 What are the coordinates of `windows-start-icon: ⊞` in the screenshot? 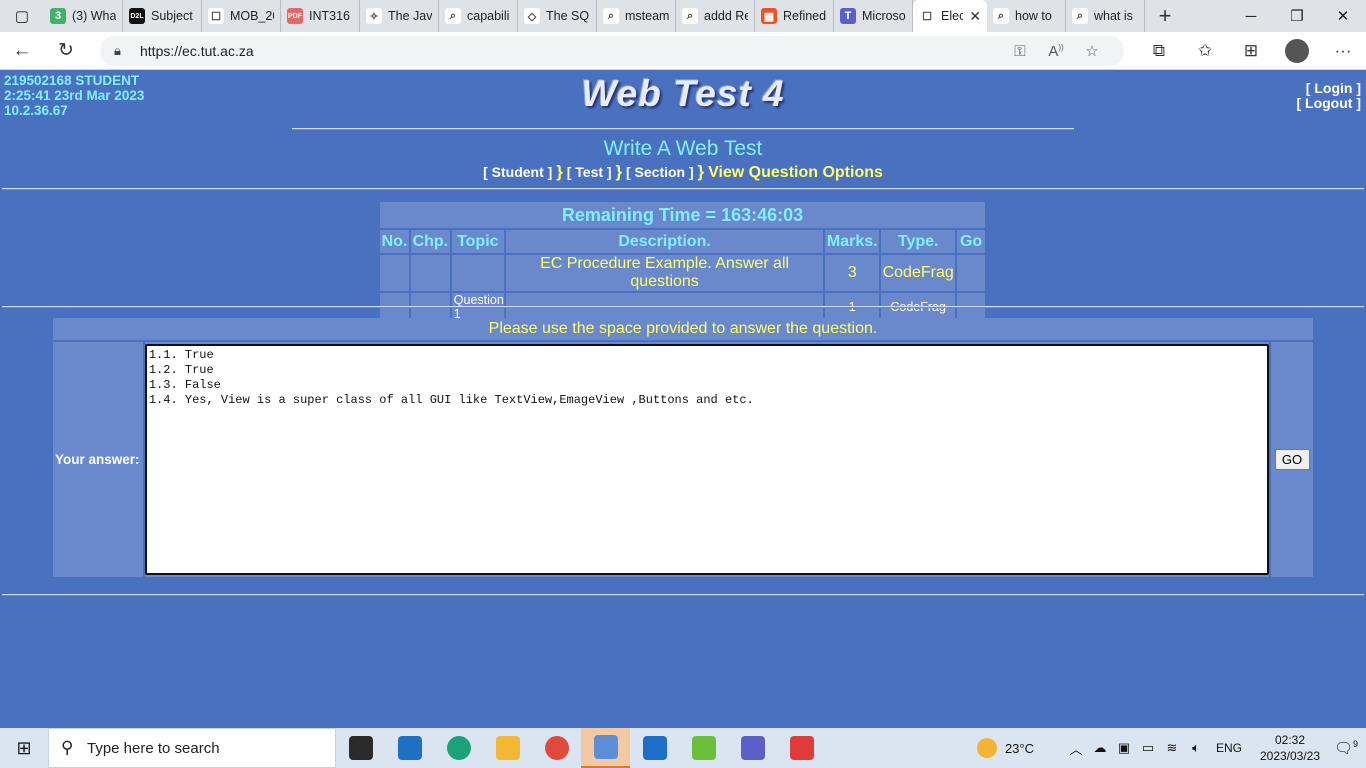 It's located at (24, 748).